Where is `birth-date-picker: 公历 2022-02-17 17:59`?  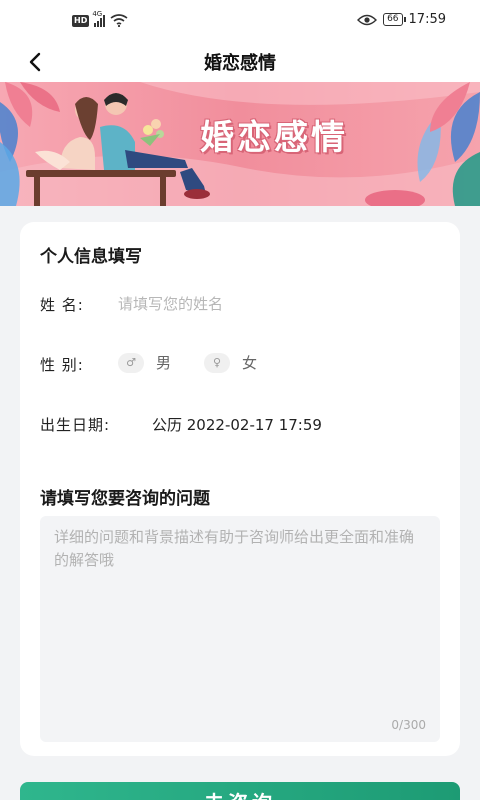
birth-date-picker: 公历 2022-02-17 17:59 is located at coordinates (237, 424).